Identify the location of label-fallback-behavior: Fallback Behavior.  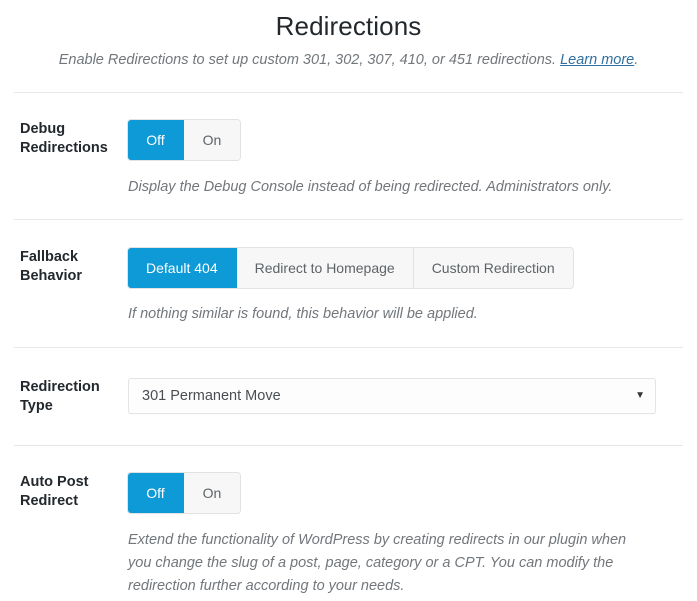
(51, 266).